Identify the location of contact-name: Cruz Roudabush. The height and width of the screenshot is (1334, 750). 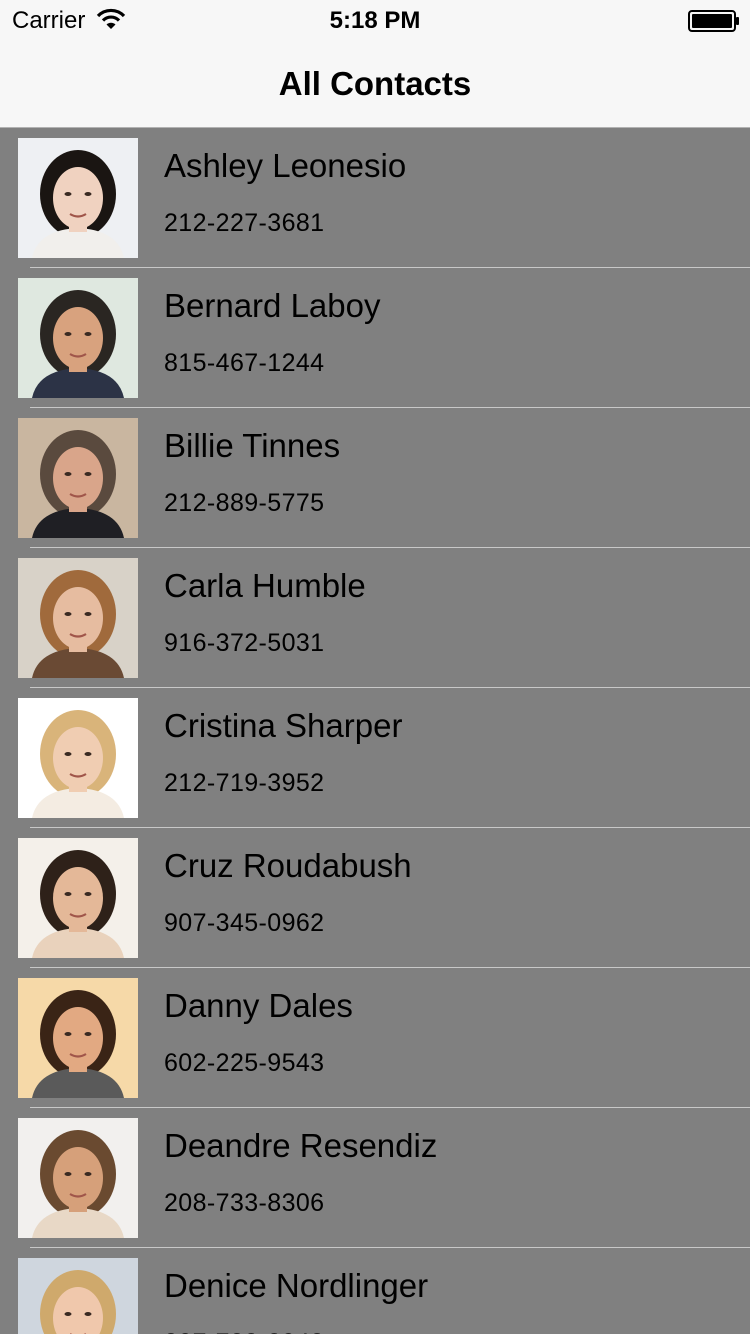
(288, 865).